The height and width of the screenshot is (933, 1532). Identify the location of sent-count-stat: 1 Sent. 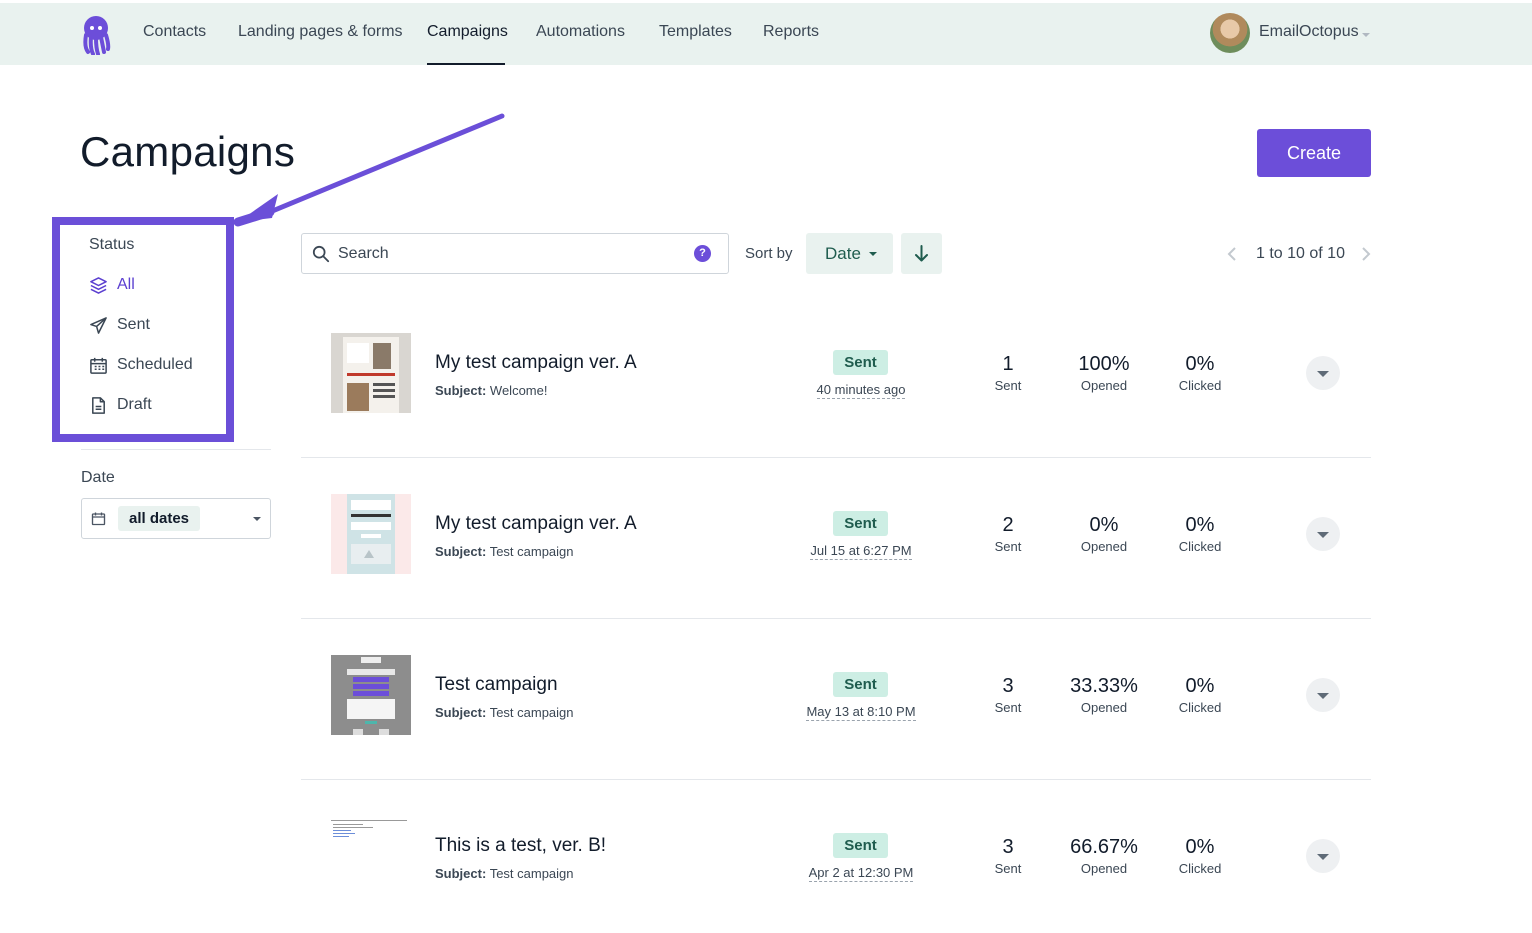
(1008, 373).